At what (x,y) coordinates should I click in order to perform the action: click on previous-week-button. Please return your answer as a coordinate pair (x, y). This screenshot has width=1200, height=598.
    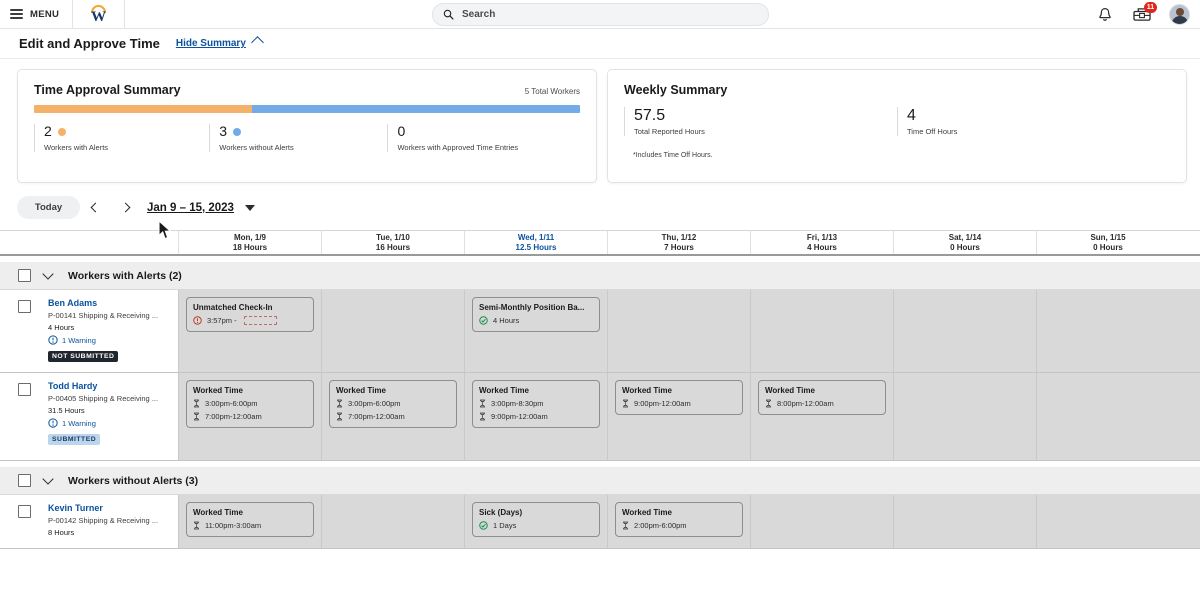
    Looking at the image, I should click on (95, 208).